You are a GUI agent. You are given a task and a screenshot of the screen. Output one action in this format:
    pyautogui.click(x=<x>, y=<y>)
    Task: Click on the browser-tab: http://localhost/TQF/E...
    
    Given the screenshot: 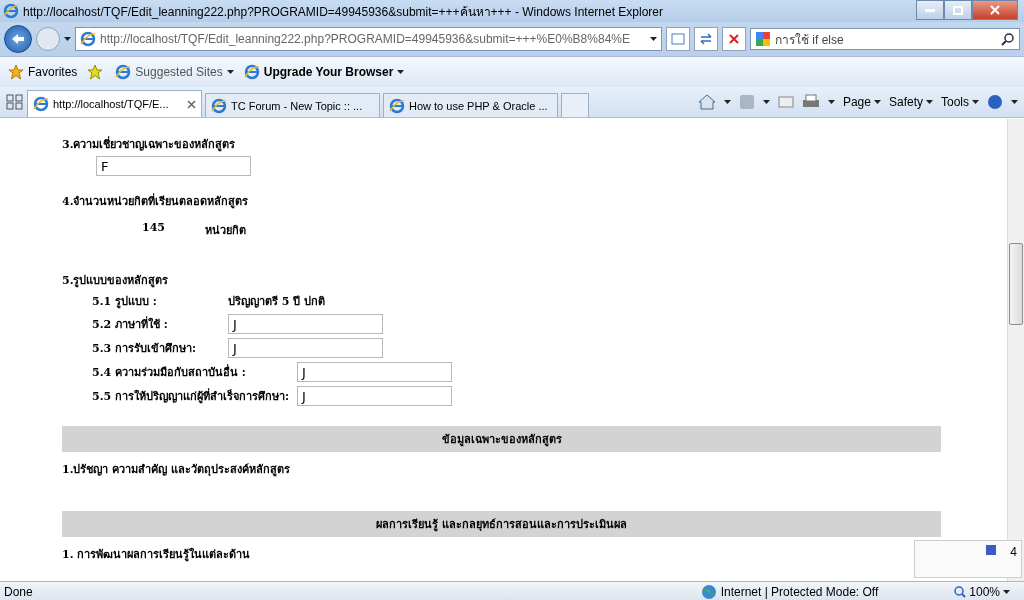 What is the action you would take?
    pyautogui.click(x=114, y=103)
    